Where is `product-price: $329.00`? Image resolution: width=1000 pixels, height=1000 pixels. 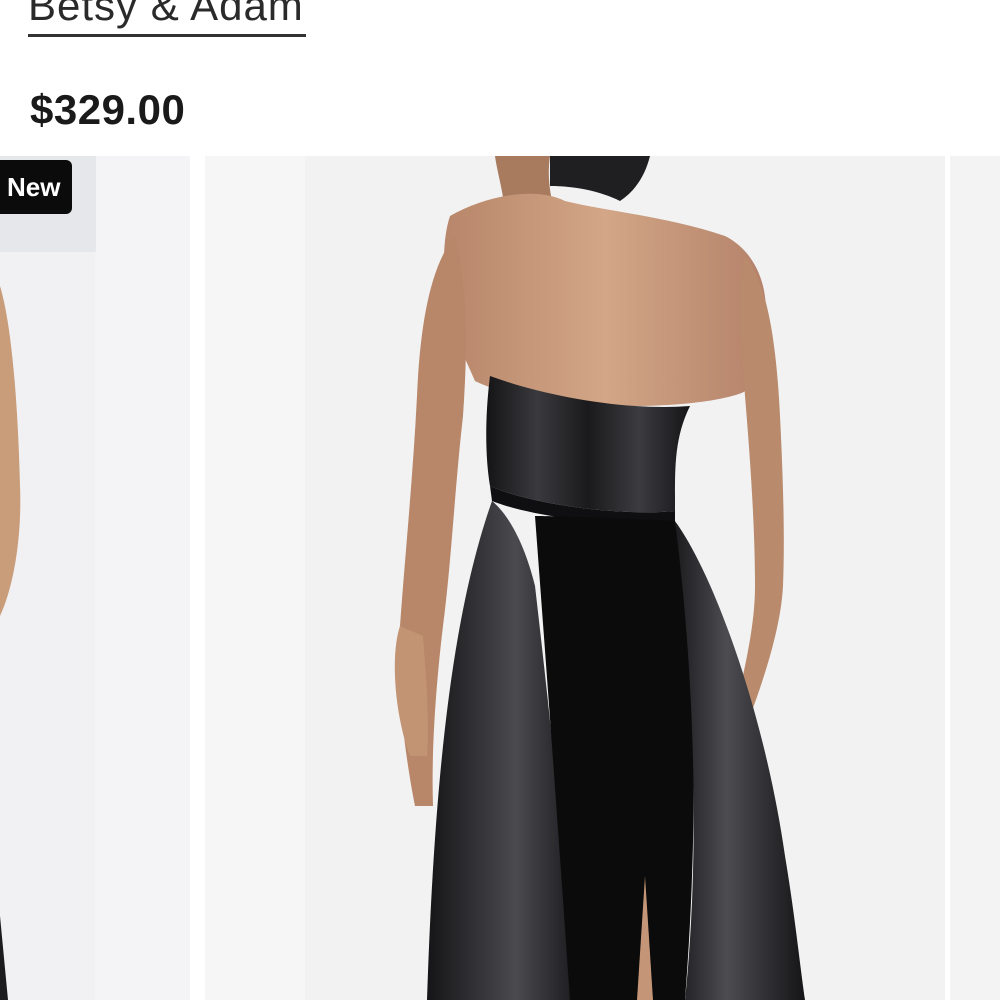
product-price: $329.00 is located at coordinates (108, 109).